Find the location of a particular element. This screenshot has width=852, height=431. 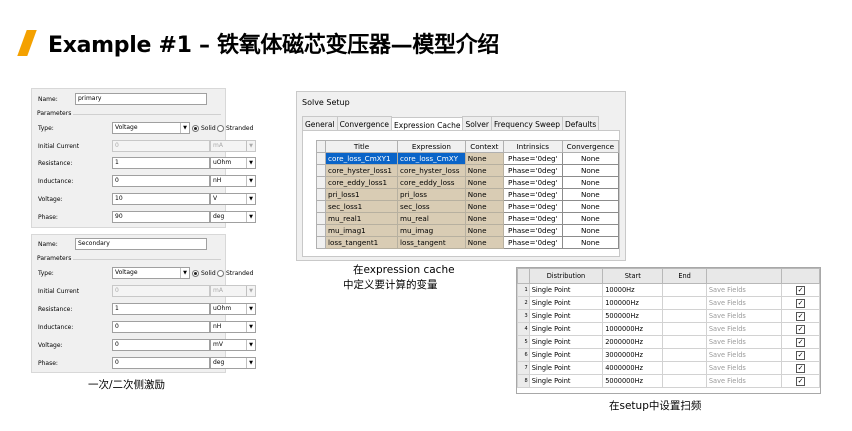

table-row: pri_loss1 pri_loss None Phase='0deg' None is located at coordinates (467, 194).